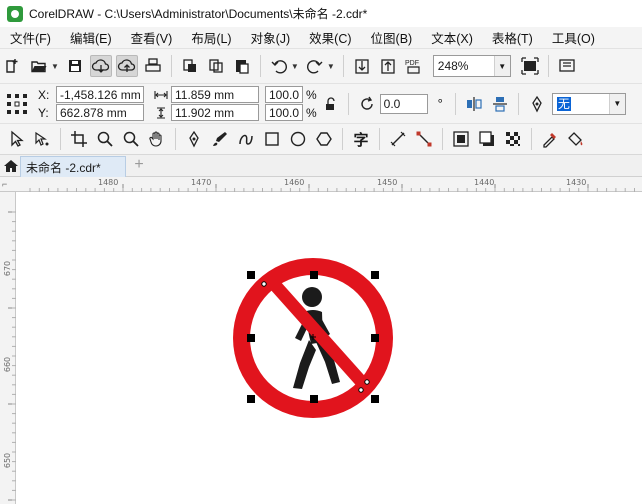 This screenshot has width=642, height=504. Describe the element at coordinates (153, 66) in the screenshot. I see `print-icon` at that location.